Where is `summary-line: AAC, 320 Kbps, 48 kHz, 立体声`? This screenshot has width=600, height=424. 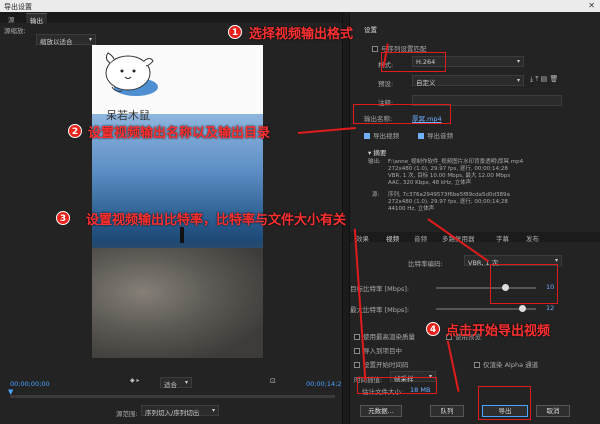
summary-line: AAC, 320 Kbps, 48 kHz, 立体声 is located at coordinates (430, 183).